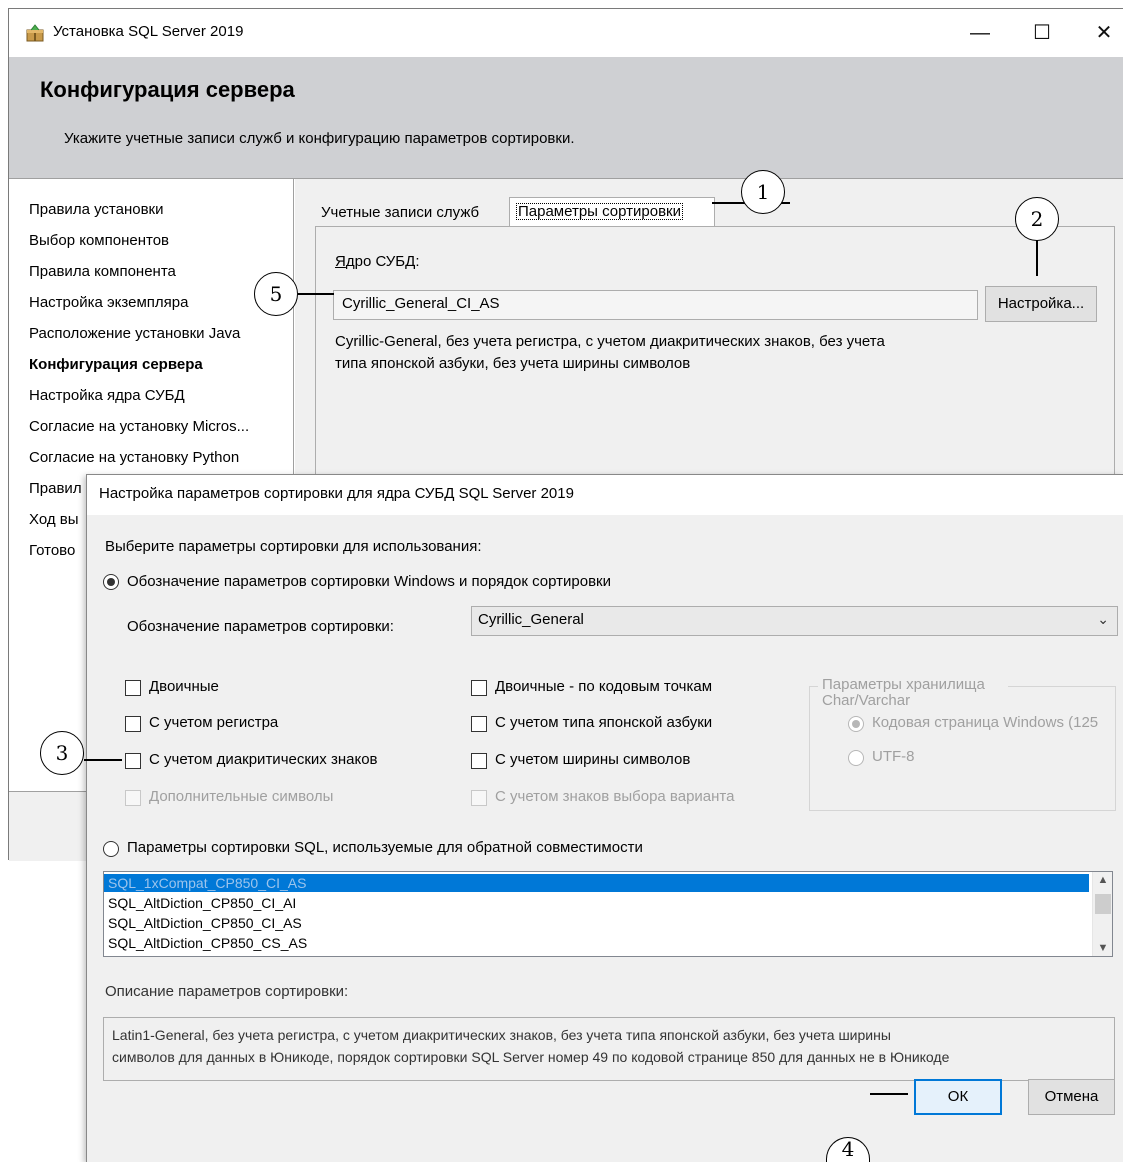 This screenshot has height=1162, width=1123. I want to click on utf8-radio, so click(856, 758).